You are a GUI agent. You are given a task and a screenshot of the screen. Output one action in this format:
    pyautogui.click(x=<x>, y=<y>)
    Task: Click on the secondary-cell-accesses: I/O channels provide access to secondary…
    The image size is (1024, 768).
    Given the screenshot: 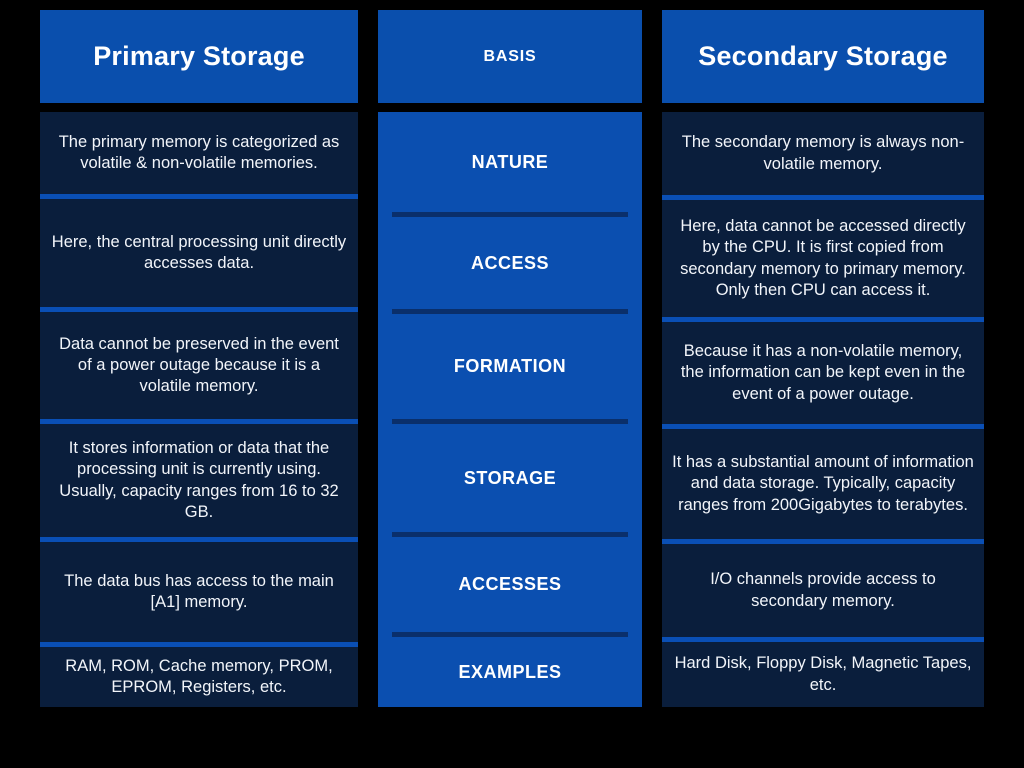 What is the action you would take?
    pyautogui.click(x=823, y=588)
    